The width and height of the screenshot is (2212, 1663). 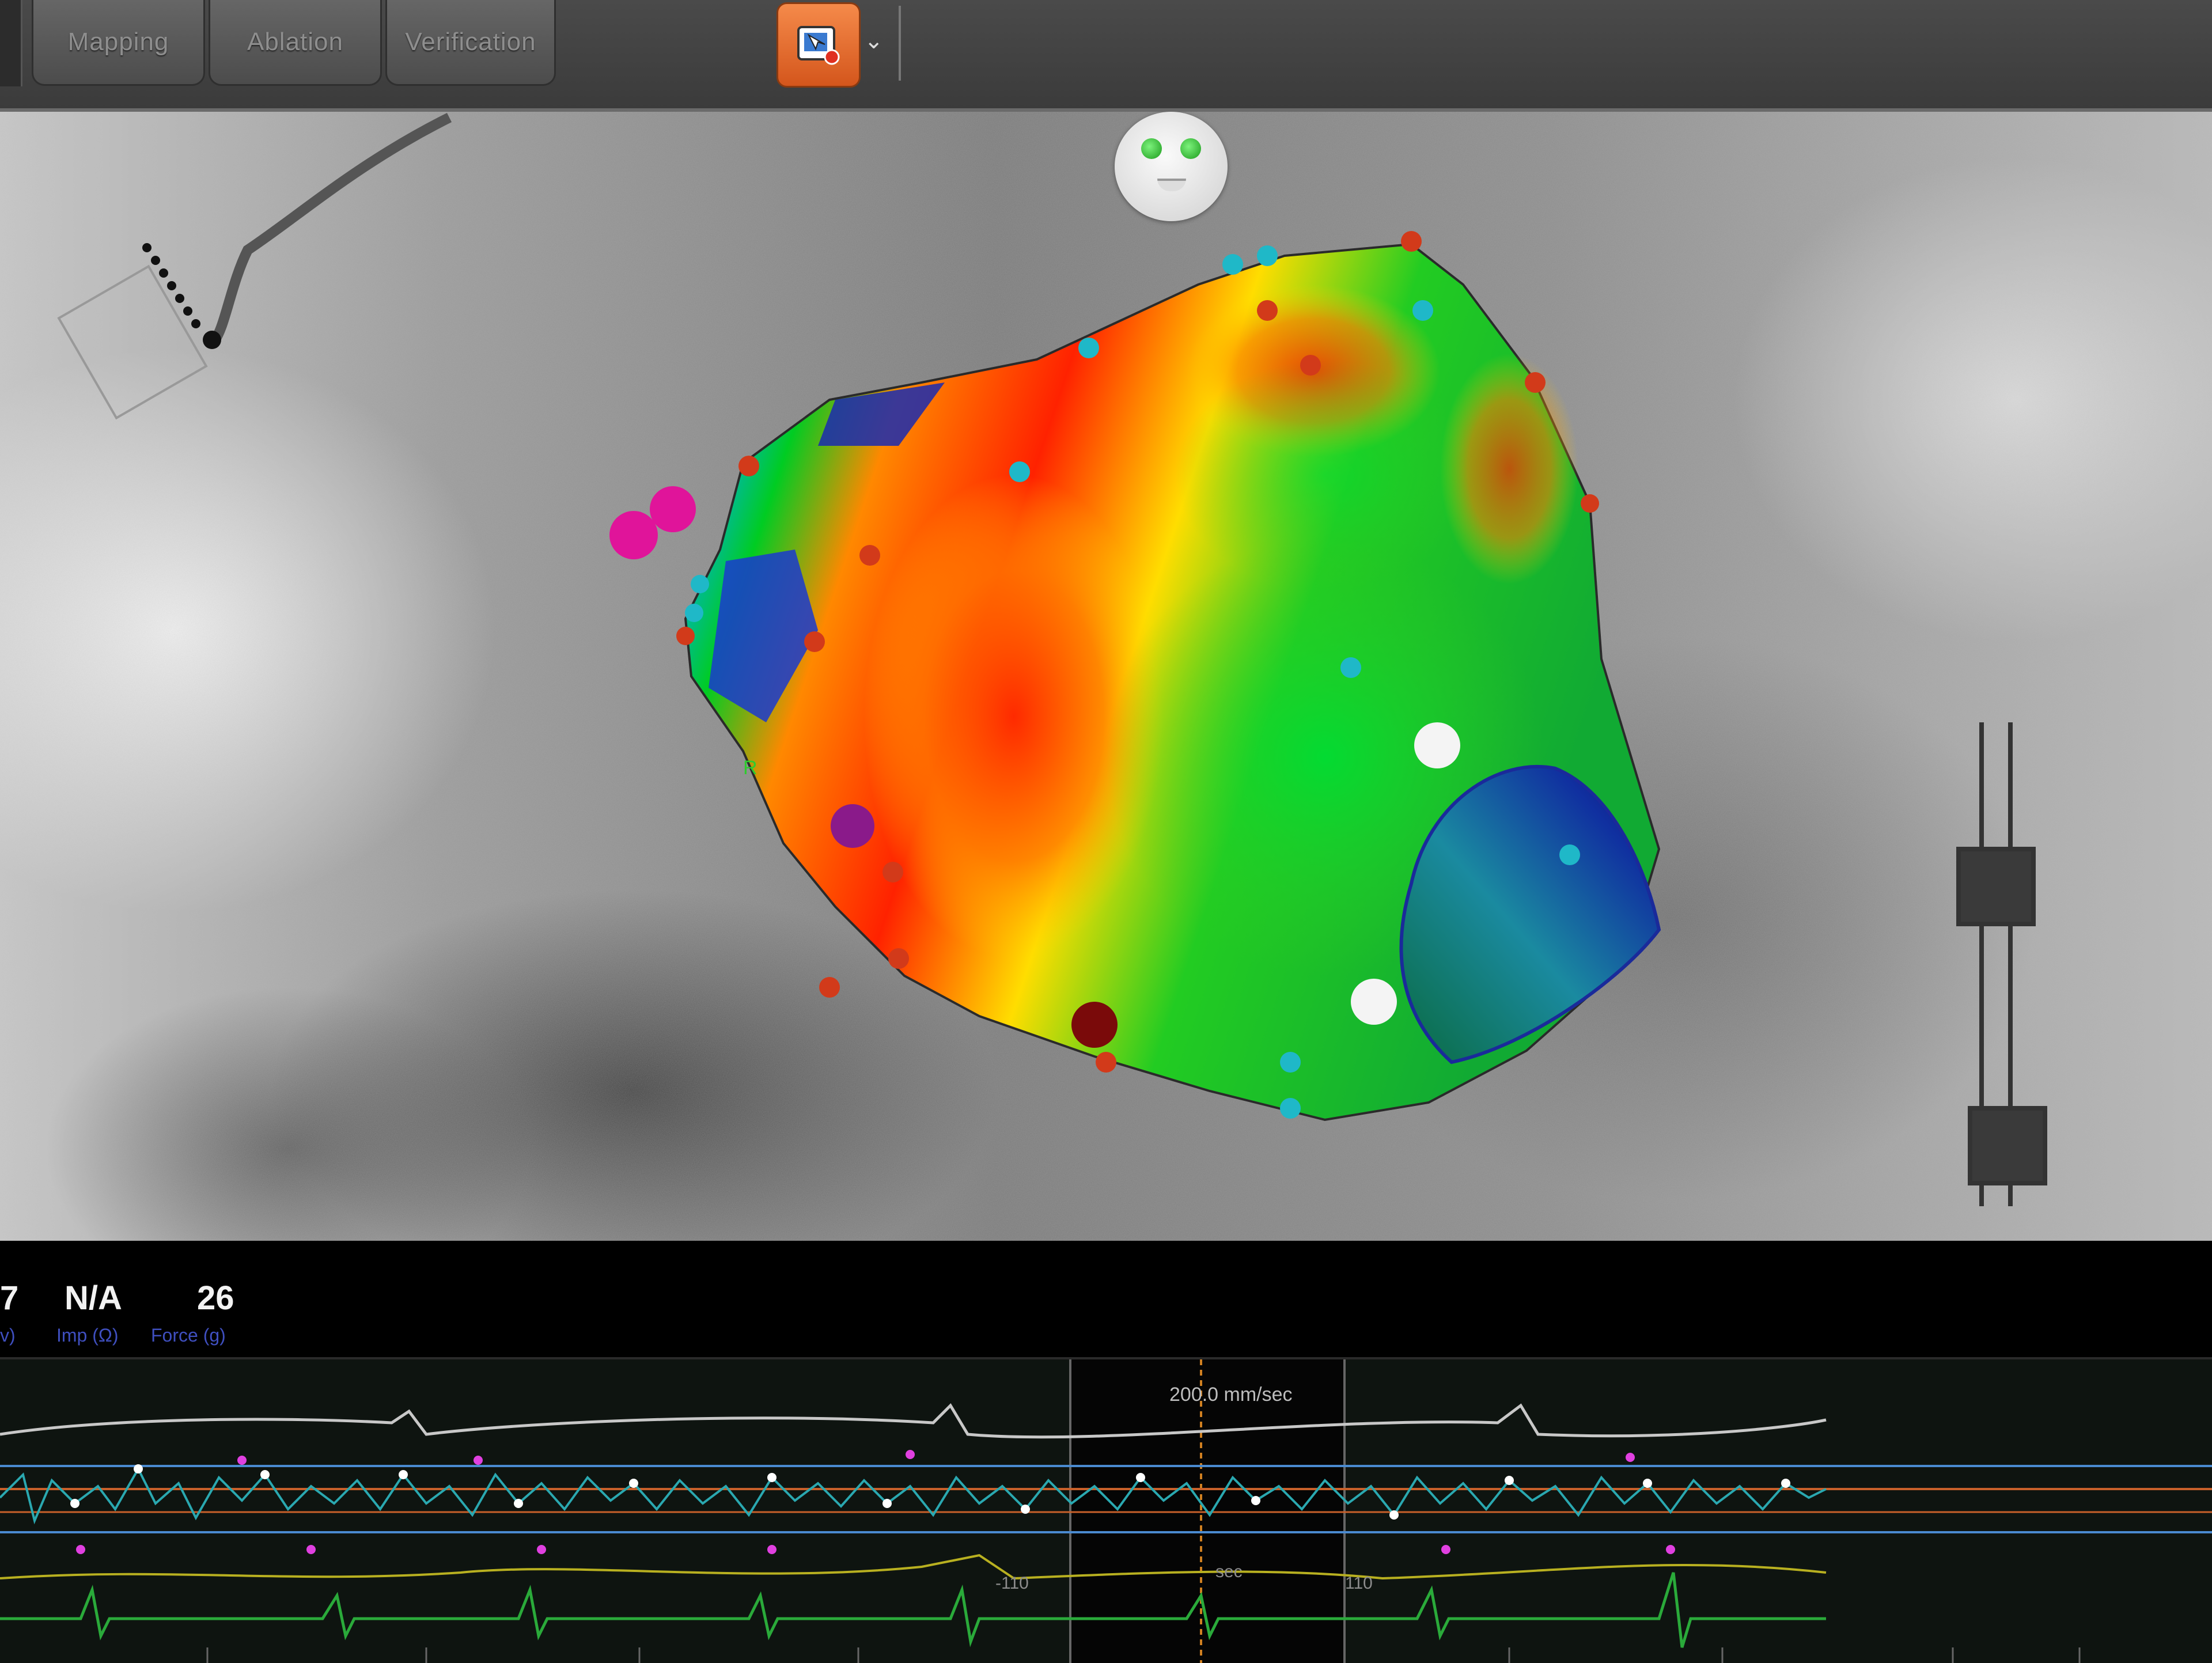 I want to click on tab-mapping: Mapping, so click(x=118, y=43).